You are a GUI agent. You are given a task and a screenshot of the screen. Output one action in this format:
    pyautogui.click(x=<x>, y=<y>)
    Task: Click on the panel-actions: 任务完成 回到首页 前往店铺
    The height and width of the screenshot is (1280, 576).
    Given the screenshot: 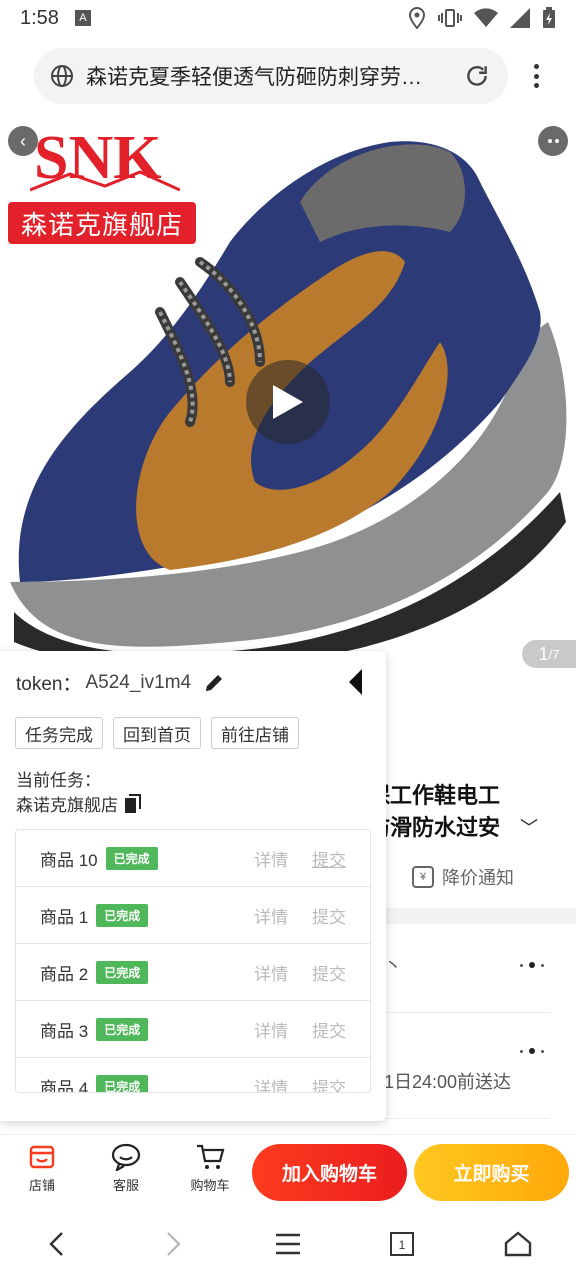 What is the action you would take?
    pyautogui.click(x=157, y=733)
    